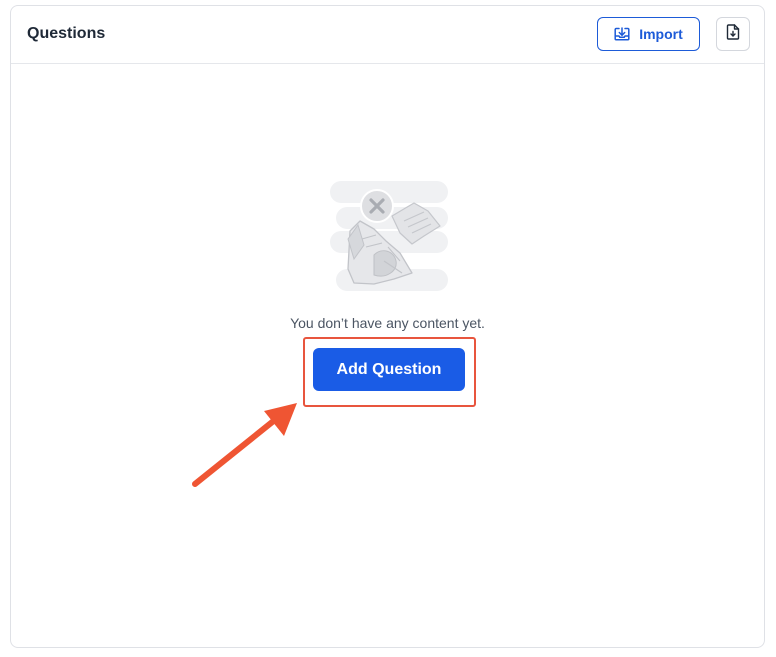  Describe the element at coordinates (66, 33) in the screenshot. I see `panel-title: Questions` at that location.